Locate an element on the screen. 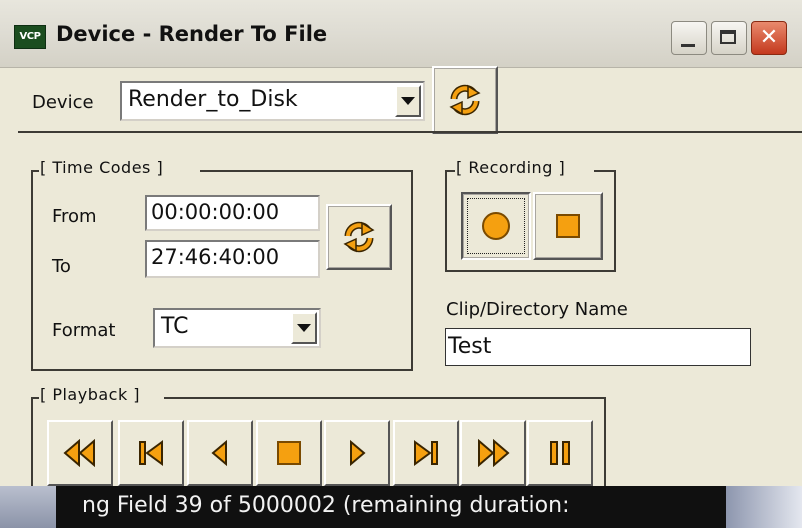 Image resolution: width=802 pixels, height=528 pixels. from-label: From is located at coordinates (74, 216).